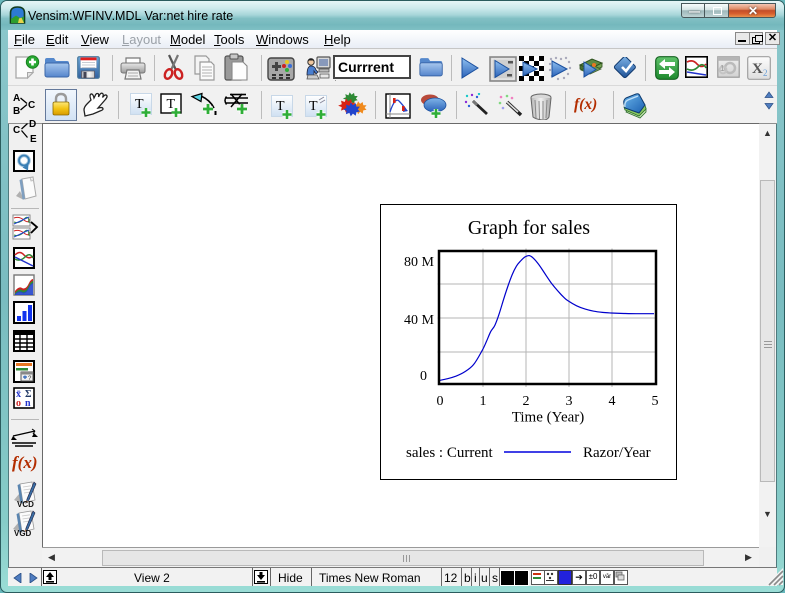  What do you see at coordinates (655, 401) in the screenshot?
I see `svg-text: 5` at bounding box center [655, 401].